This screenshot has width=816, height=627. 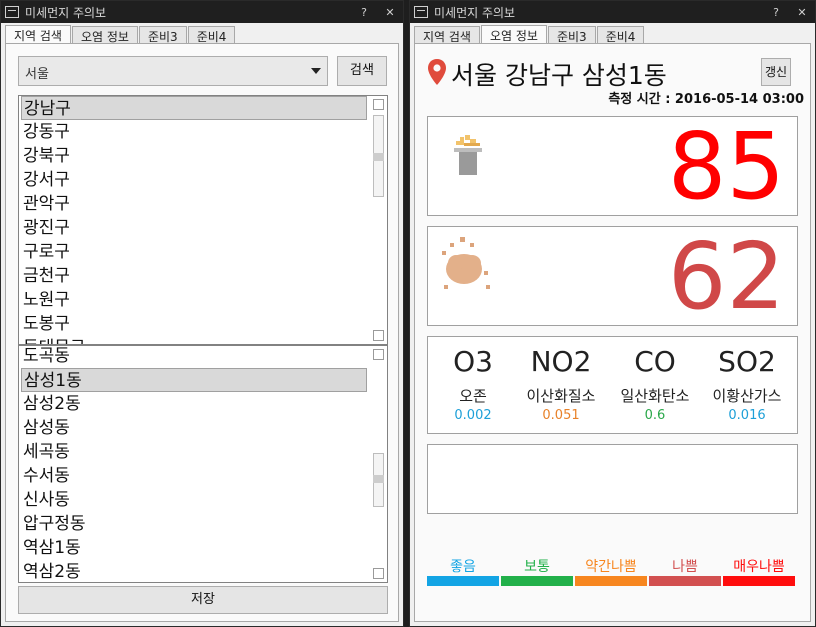 I want to click on chevron-down-icon, so click(x=316, y=71).